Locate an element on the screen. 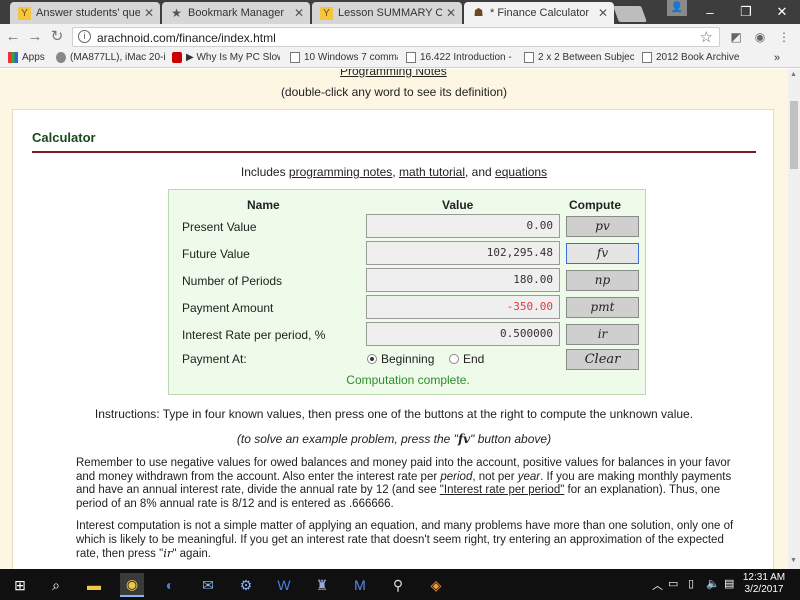 The image size is (800, 600). present-value-label: Present Value is located at coordinates (219, 227).